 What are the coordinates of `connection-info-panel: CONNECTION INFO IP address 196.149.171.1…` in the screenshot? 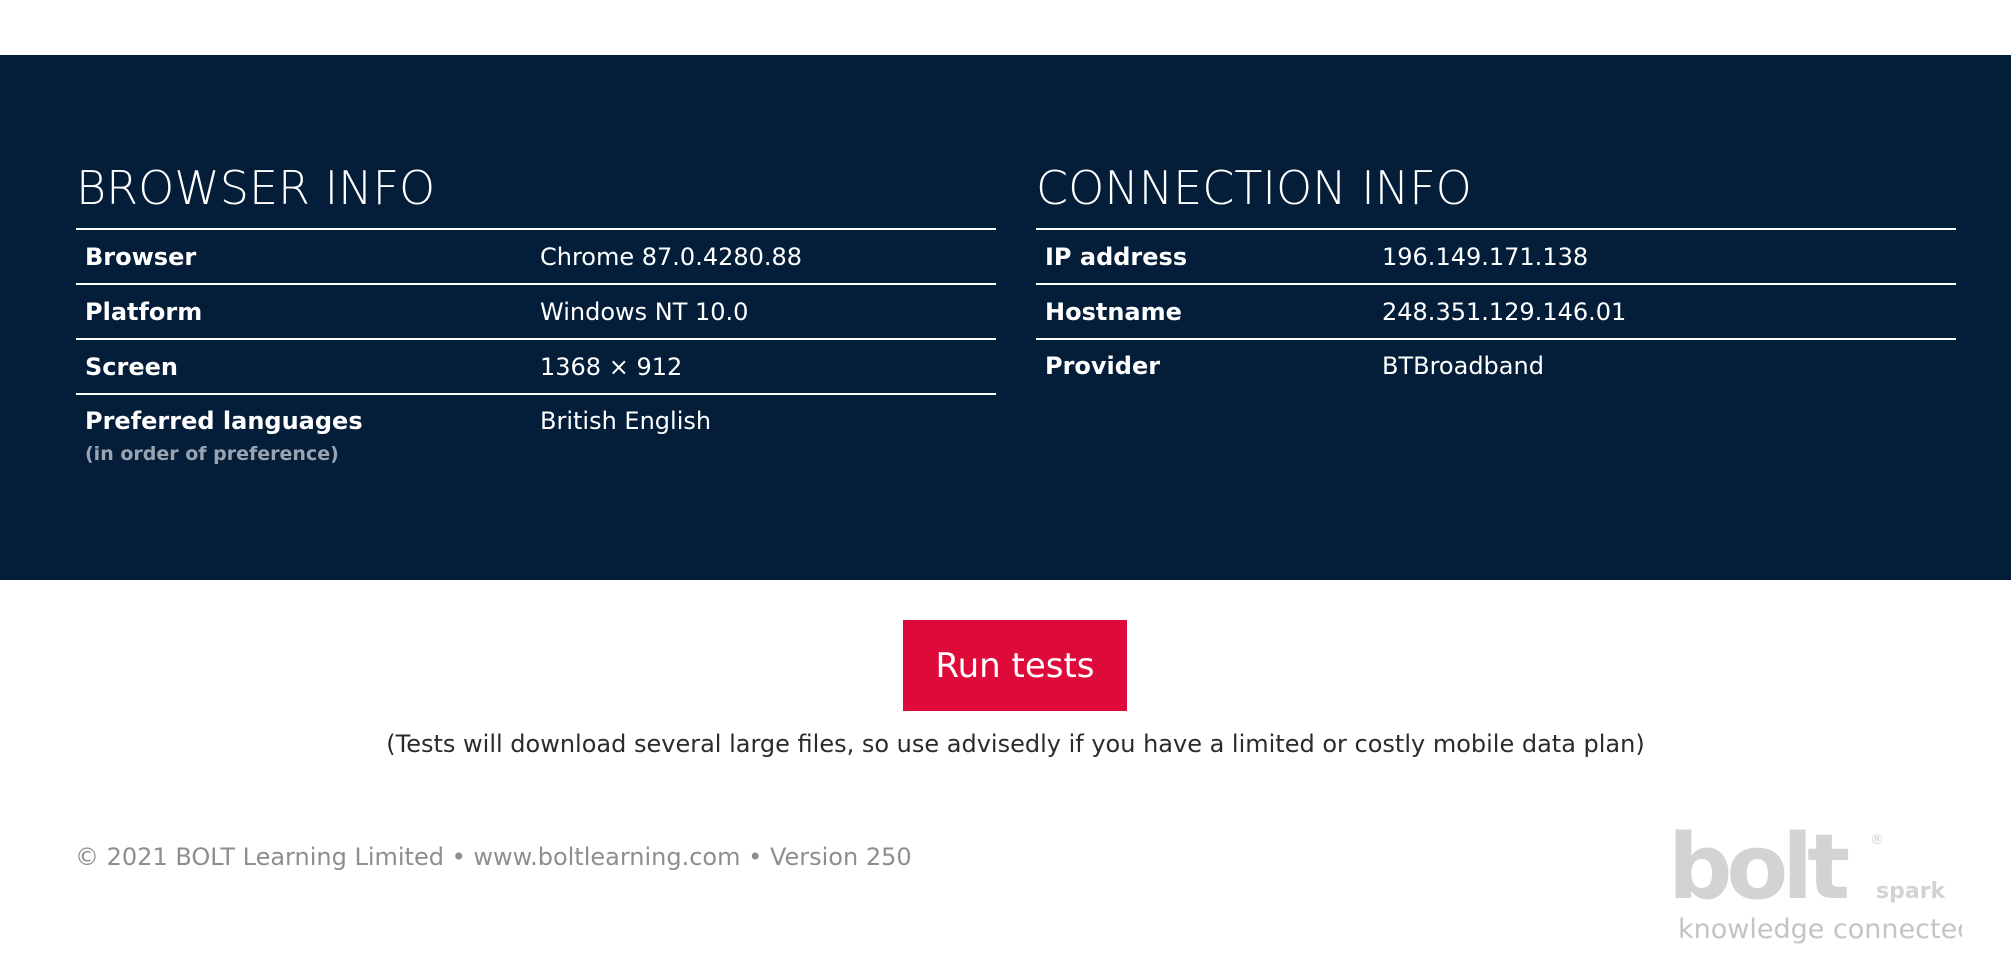 It's located at (1496, 266).